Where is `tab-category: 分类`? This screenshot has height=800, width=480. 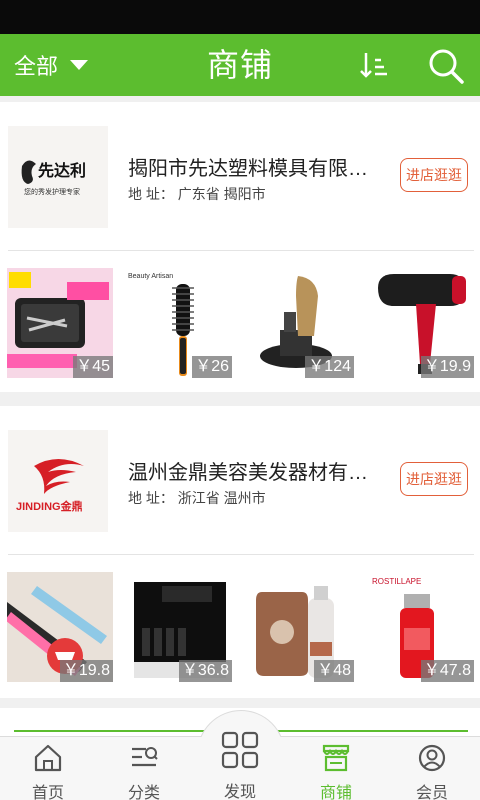 tab-category: 分类 is located at coordinates (144, 768).